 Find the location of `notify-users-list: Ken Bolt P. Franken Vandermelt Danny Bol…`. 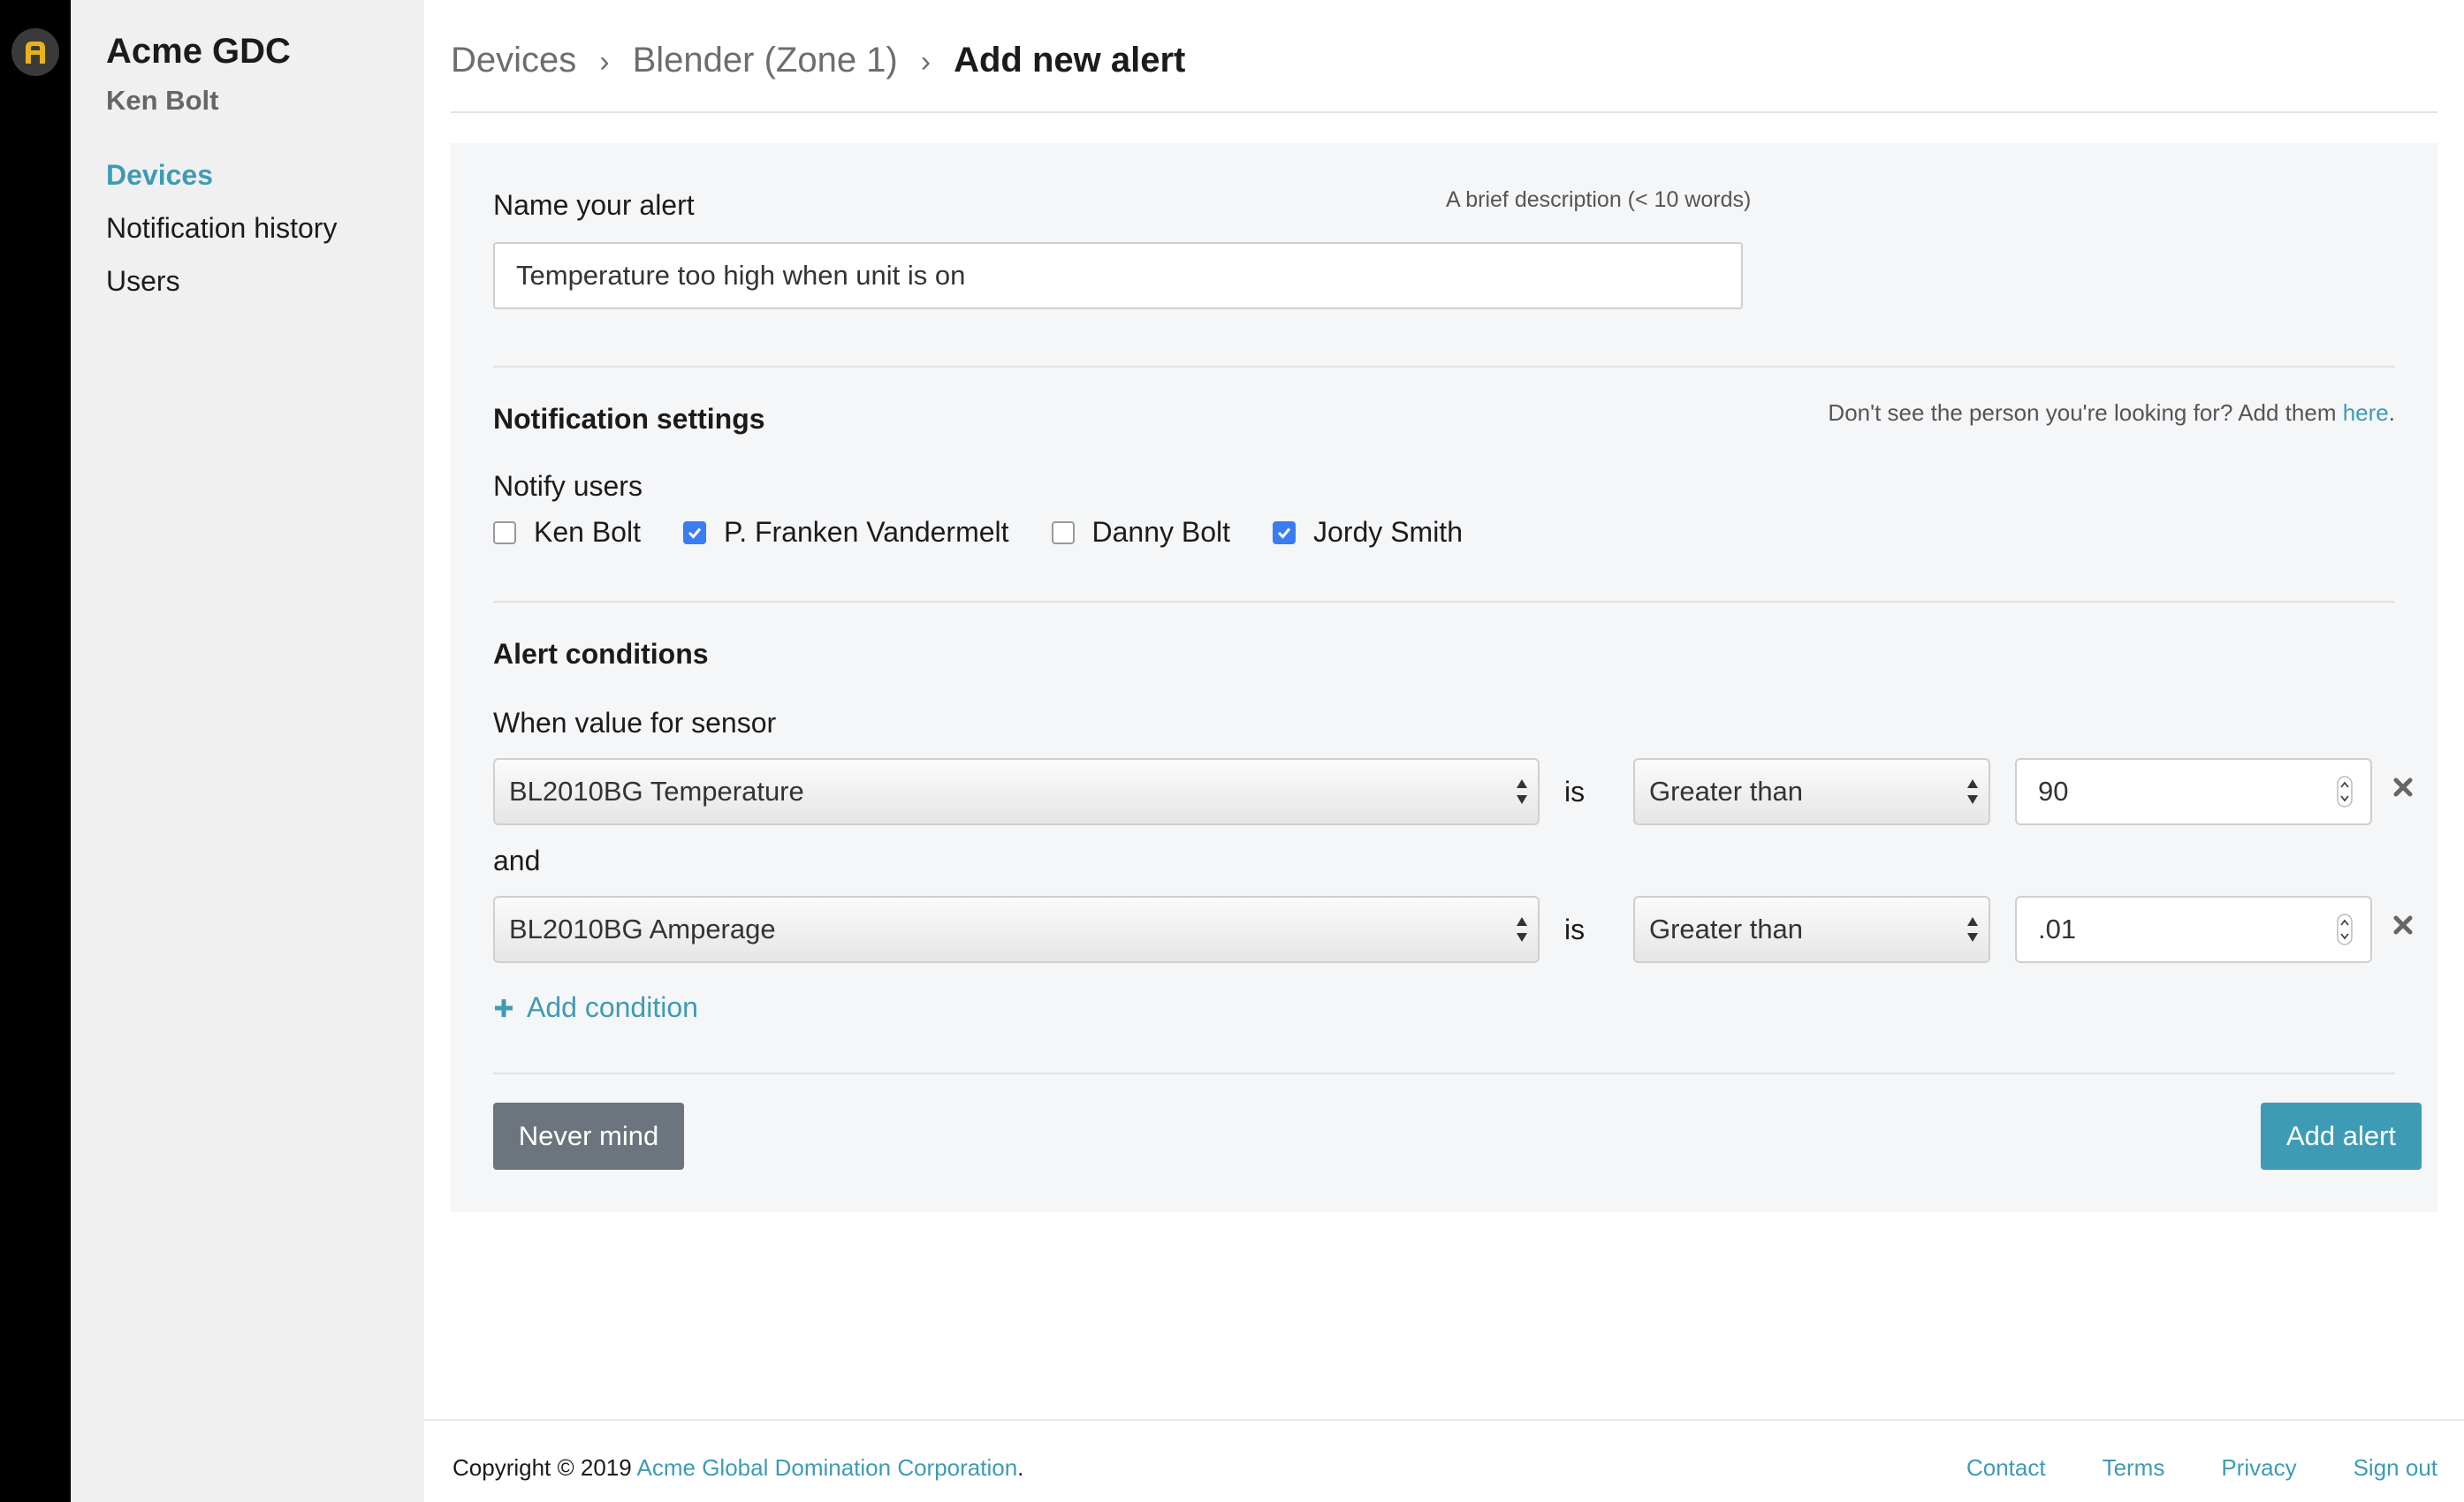

notify-users-list: Ken Bolt P. Franken Vandermelt Danny Bol… is located at coordinates (999, 532).